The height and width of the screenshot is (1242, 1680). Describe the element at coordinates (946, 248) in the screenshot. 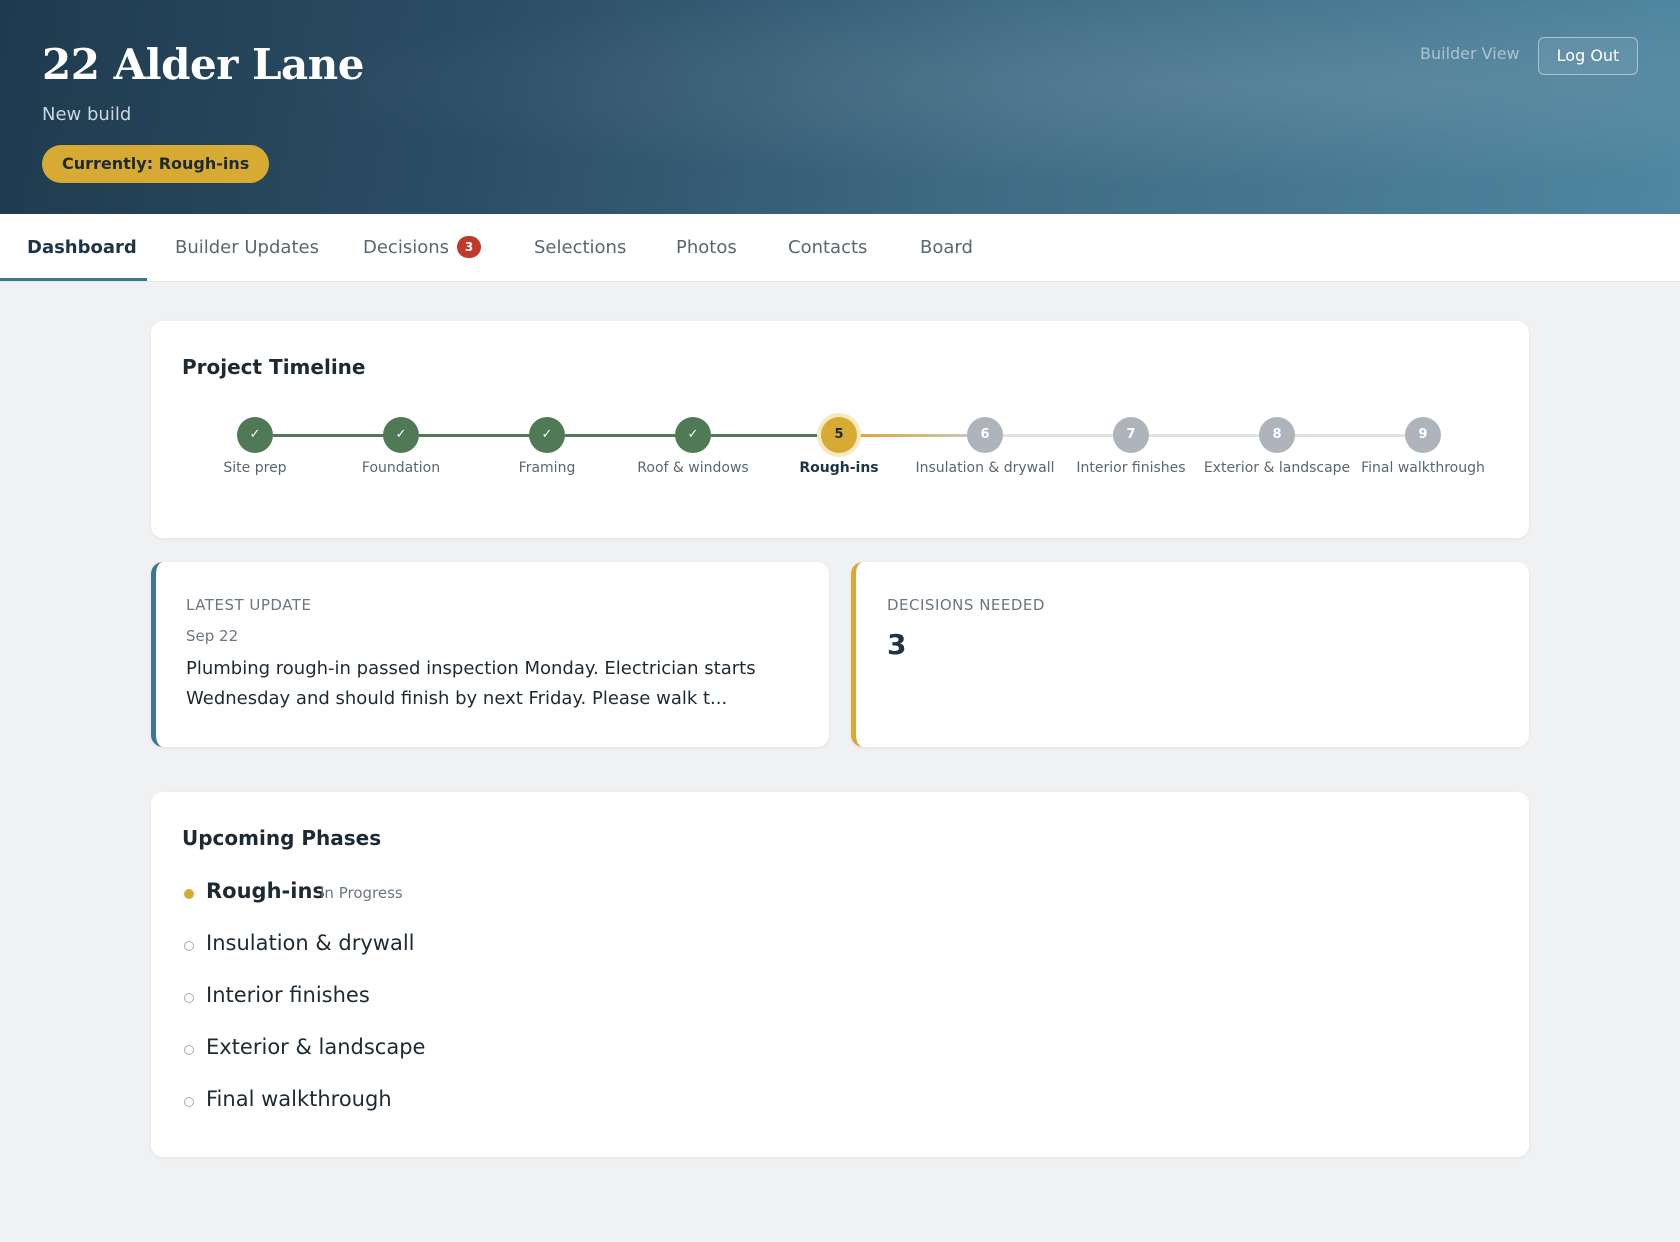

I see `tab-board: Board` at that location.